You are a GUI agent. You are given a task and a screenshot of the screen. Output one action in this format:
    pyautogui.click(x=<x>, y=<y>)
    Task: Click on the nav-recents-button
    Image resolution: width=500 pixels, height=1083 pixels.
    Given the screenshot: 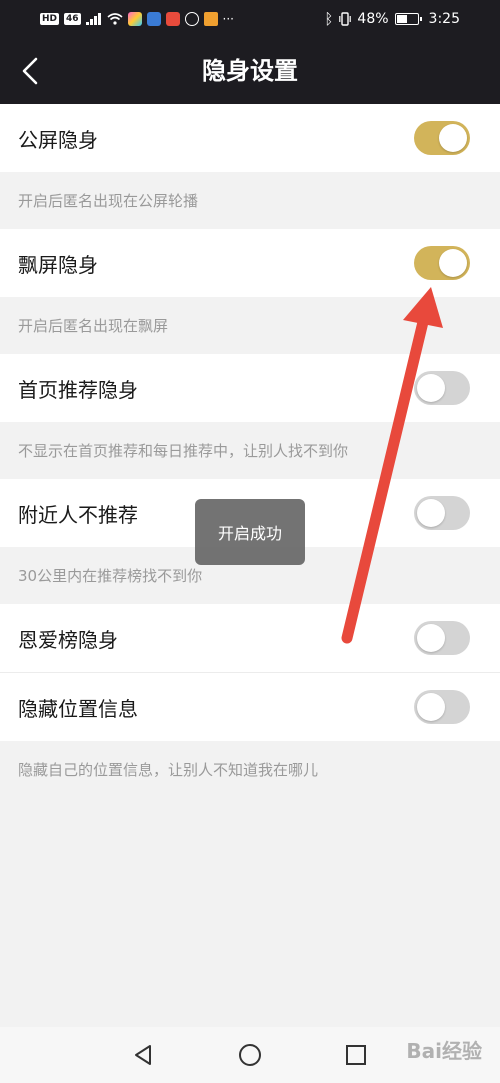 What is the action you would take?
    pyautogui.click(x=356, y=1055)
    